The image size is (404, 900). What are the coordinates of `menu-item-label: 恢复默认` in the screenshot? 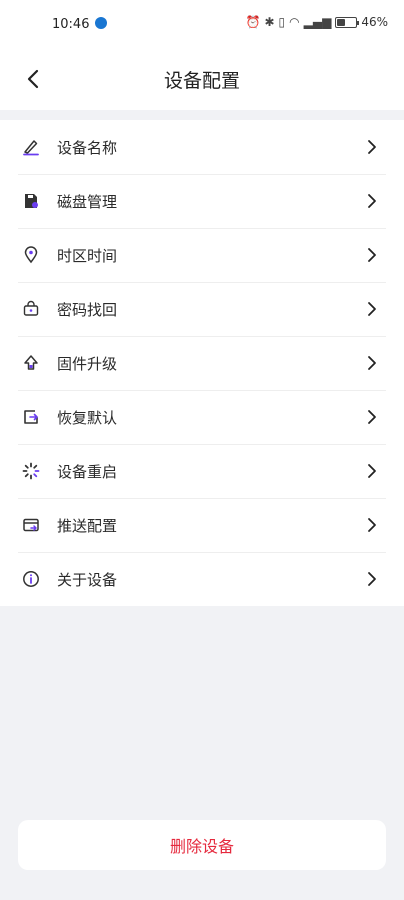 It's located at (87, 417).